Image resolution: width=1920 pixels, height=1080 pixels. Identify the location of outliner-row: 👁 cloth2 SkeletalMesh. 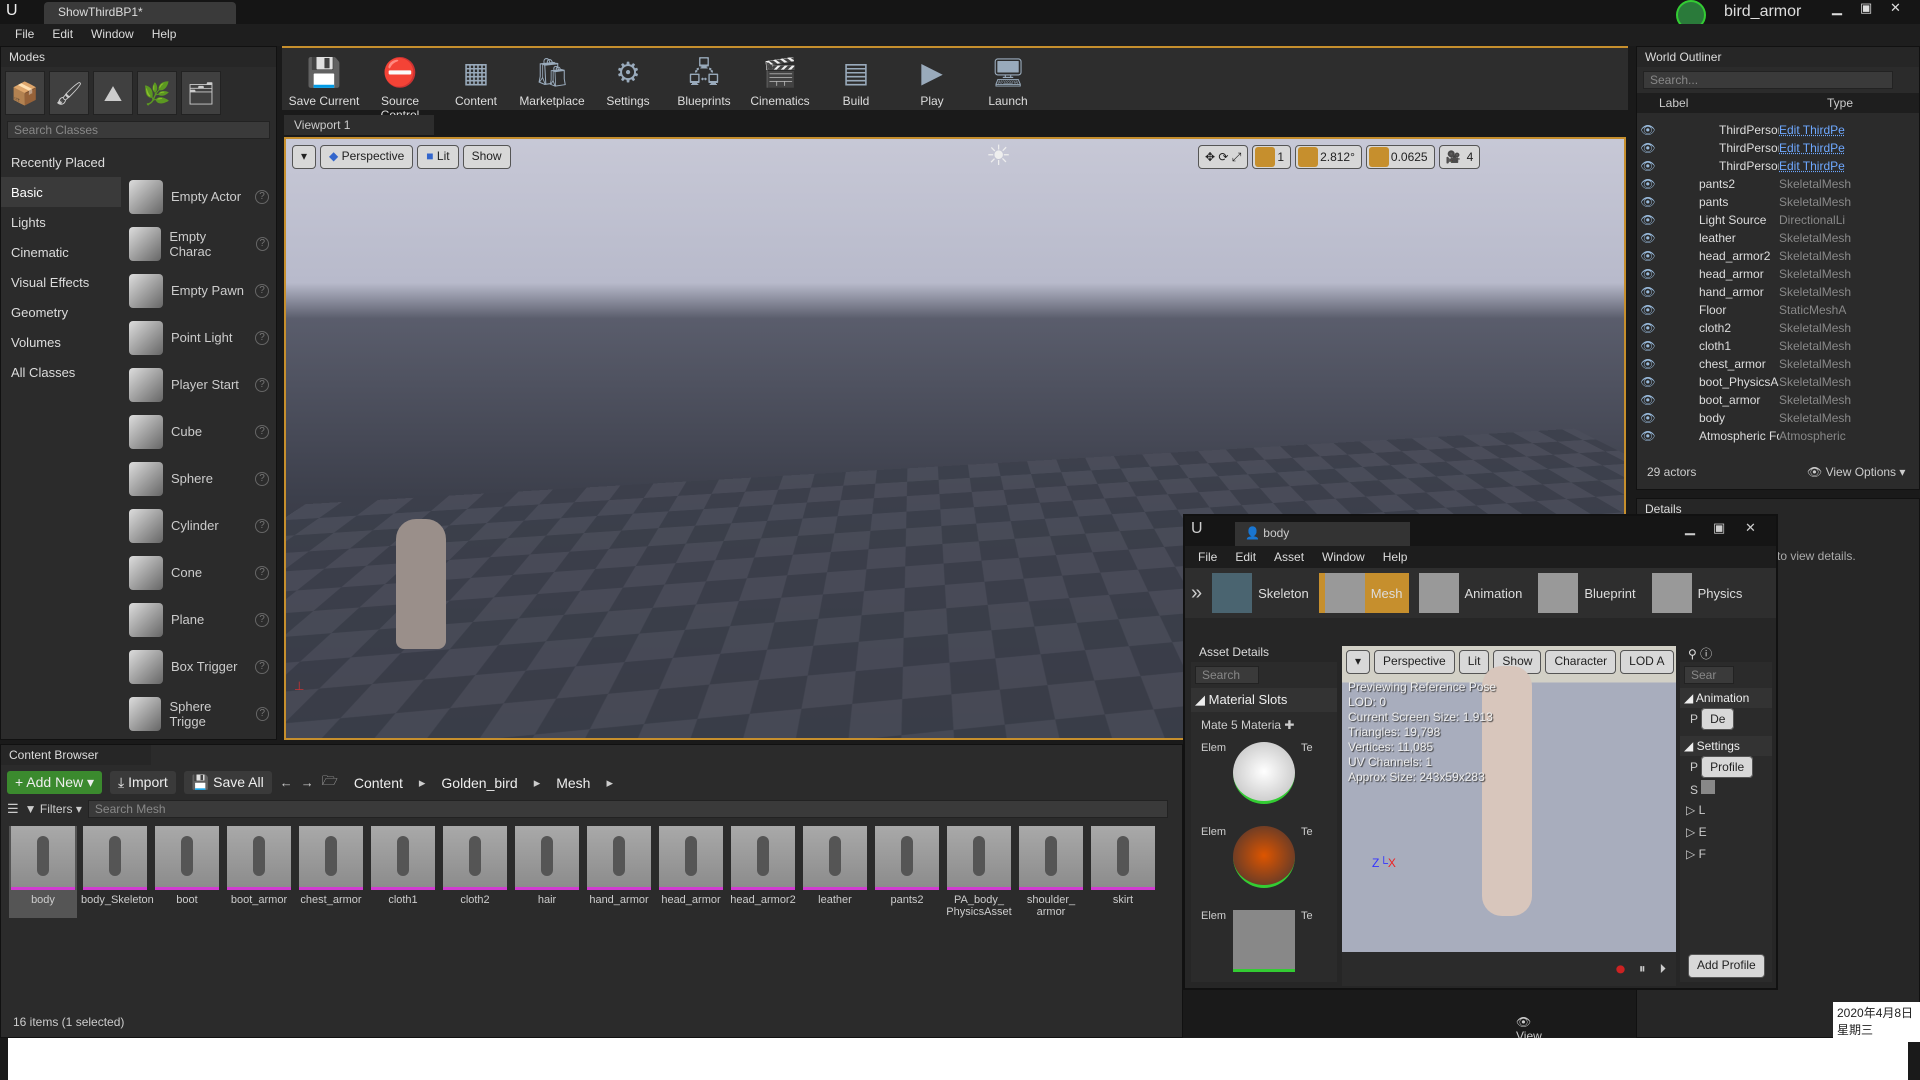
(1778, 328).